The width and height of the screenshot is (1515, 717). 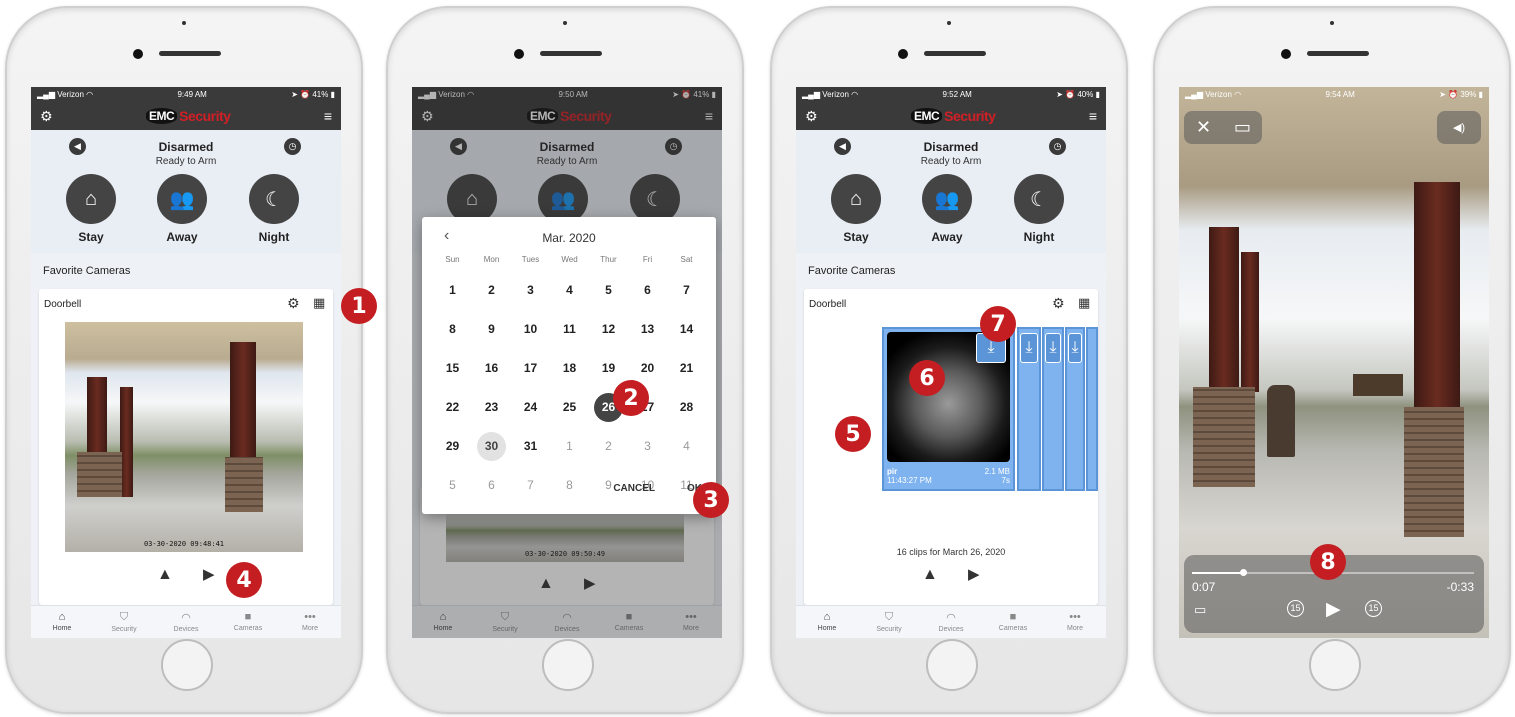 What do you see at coordinates (686, 368) in the screenshot?
I see `calendar-day: 21` at bounding box center [686, 368].